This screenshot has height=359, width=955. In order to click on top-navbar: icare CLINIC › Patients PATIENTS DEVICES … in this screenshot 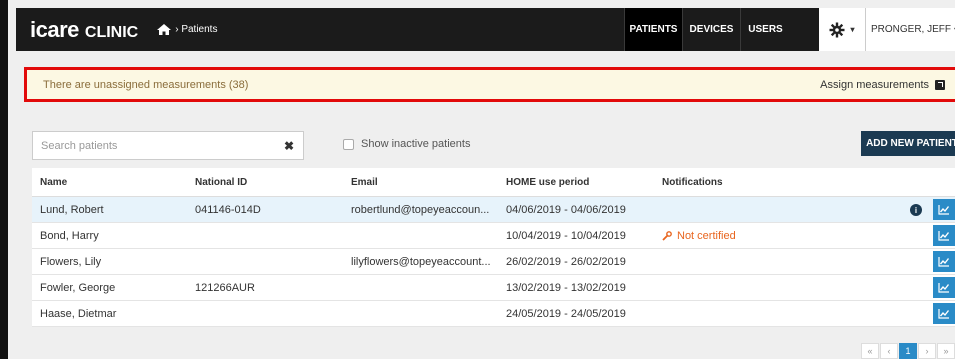, I will do `click(485, 29)`.